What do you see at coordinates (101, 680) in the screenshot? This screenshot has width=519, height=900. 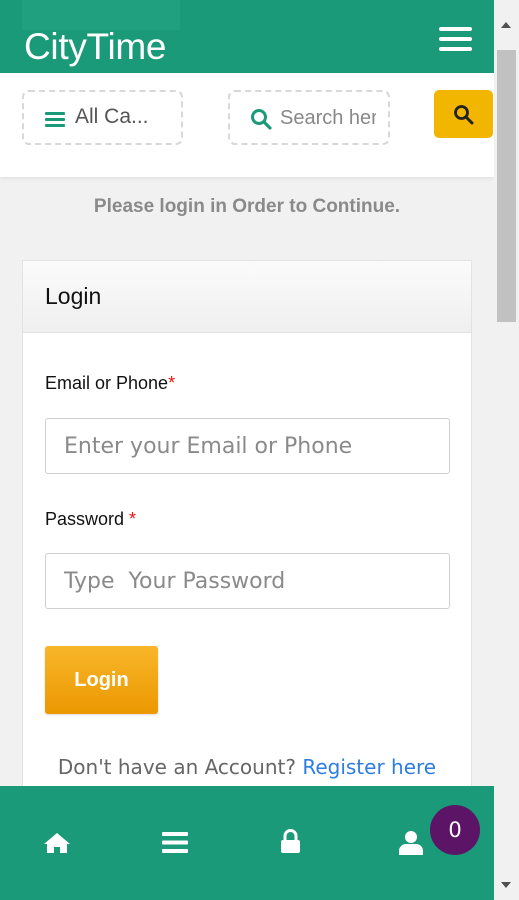 I see `login-button: Login` at bounding box center [101, 680].